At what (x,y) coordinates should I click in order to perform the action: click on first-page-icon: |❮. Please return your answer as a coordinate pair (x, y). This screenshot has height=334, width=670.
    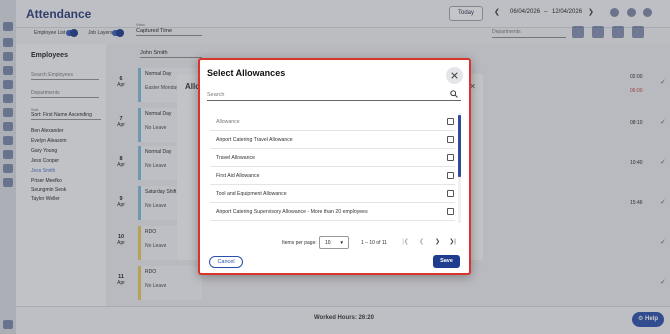
    Looking at the image, I should click on (405, 242).